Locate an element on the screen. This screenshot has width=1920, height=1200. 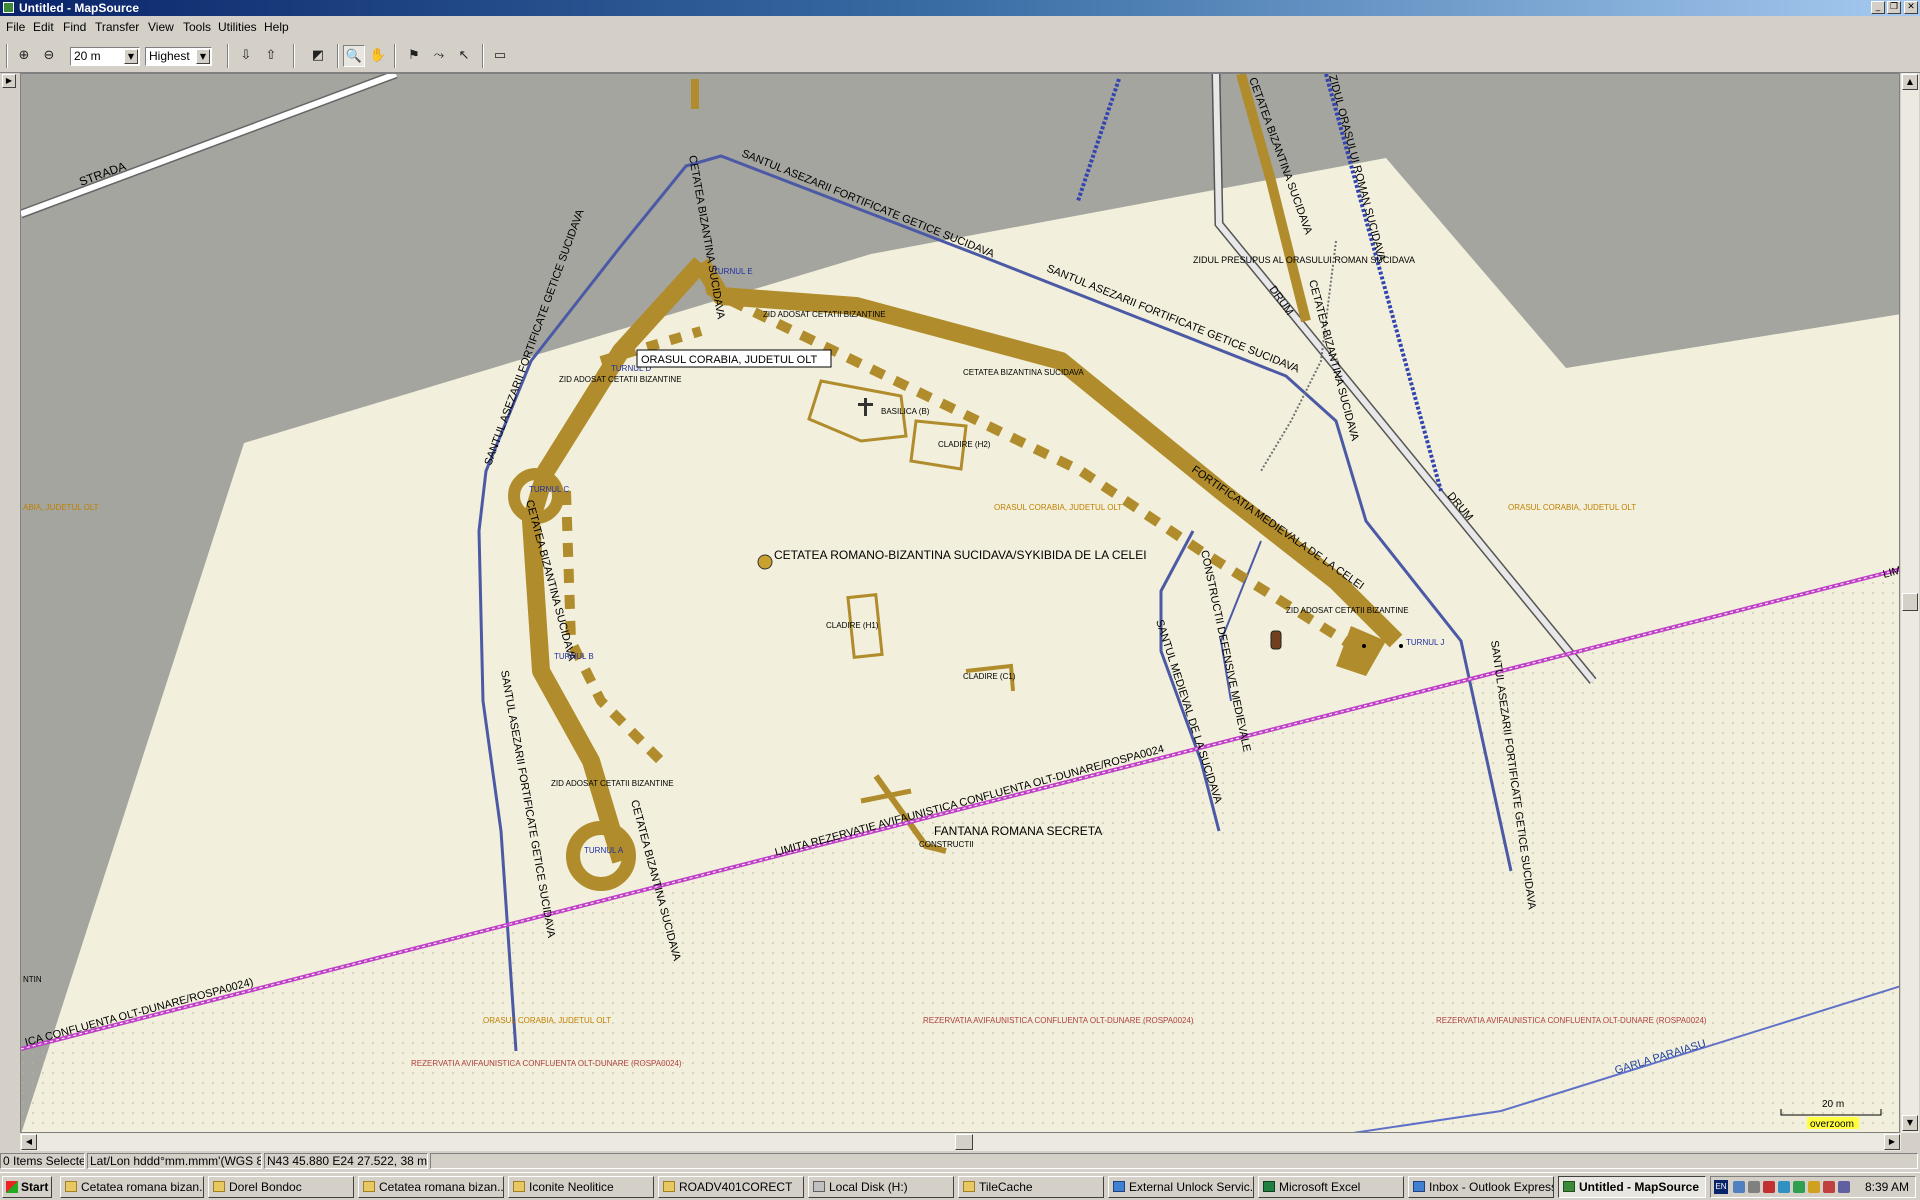
orasul-bottom-label: ORASUL CORABIA, JUDETUL OLT is located at coordinates (547, 1020).